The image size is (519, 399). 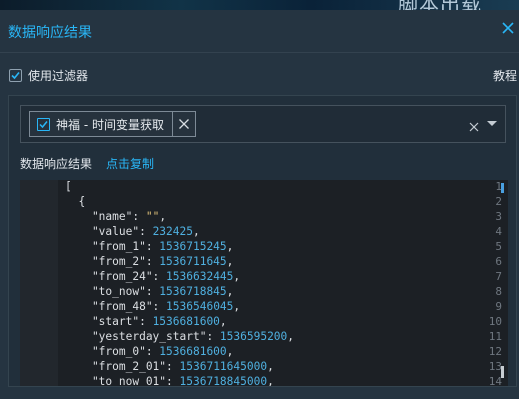 What do you see at coordinates (149, 351) in the screenshot?
I see `code-line: "from_0": 1536681600,` at bounding box center [149, 351].